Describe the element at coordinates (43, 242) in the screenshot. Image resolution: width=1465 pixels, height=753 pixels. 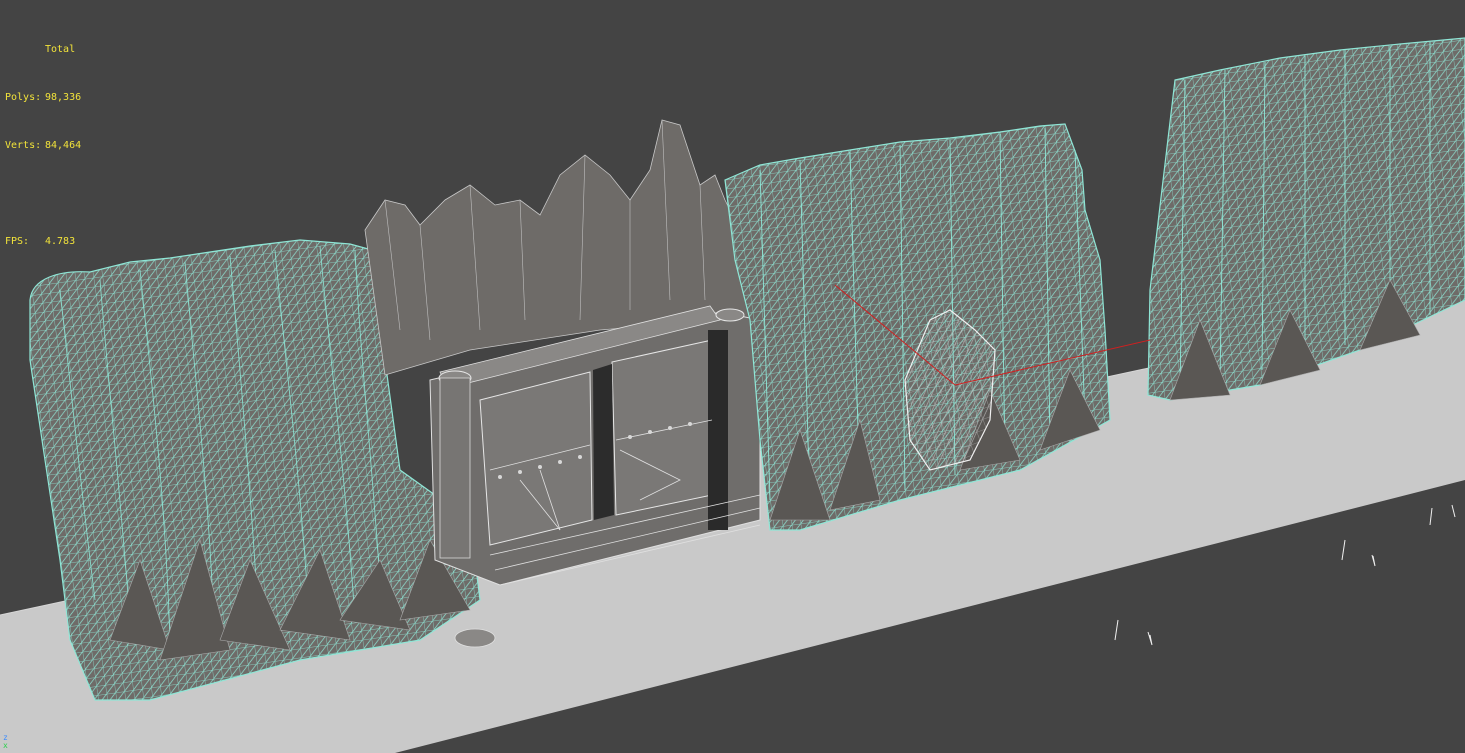
I see `fps-row: FPS: 4.783` at that location.